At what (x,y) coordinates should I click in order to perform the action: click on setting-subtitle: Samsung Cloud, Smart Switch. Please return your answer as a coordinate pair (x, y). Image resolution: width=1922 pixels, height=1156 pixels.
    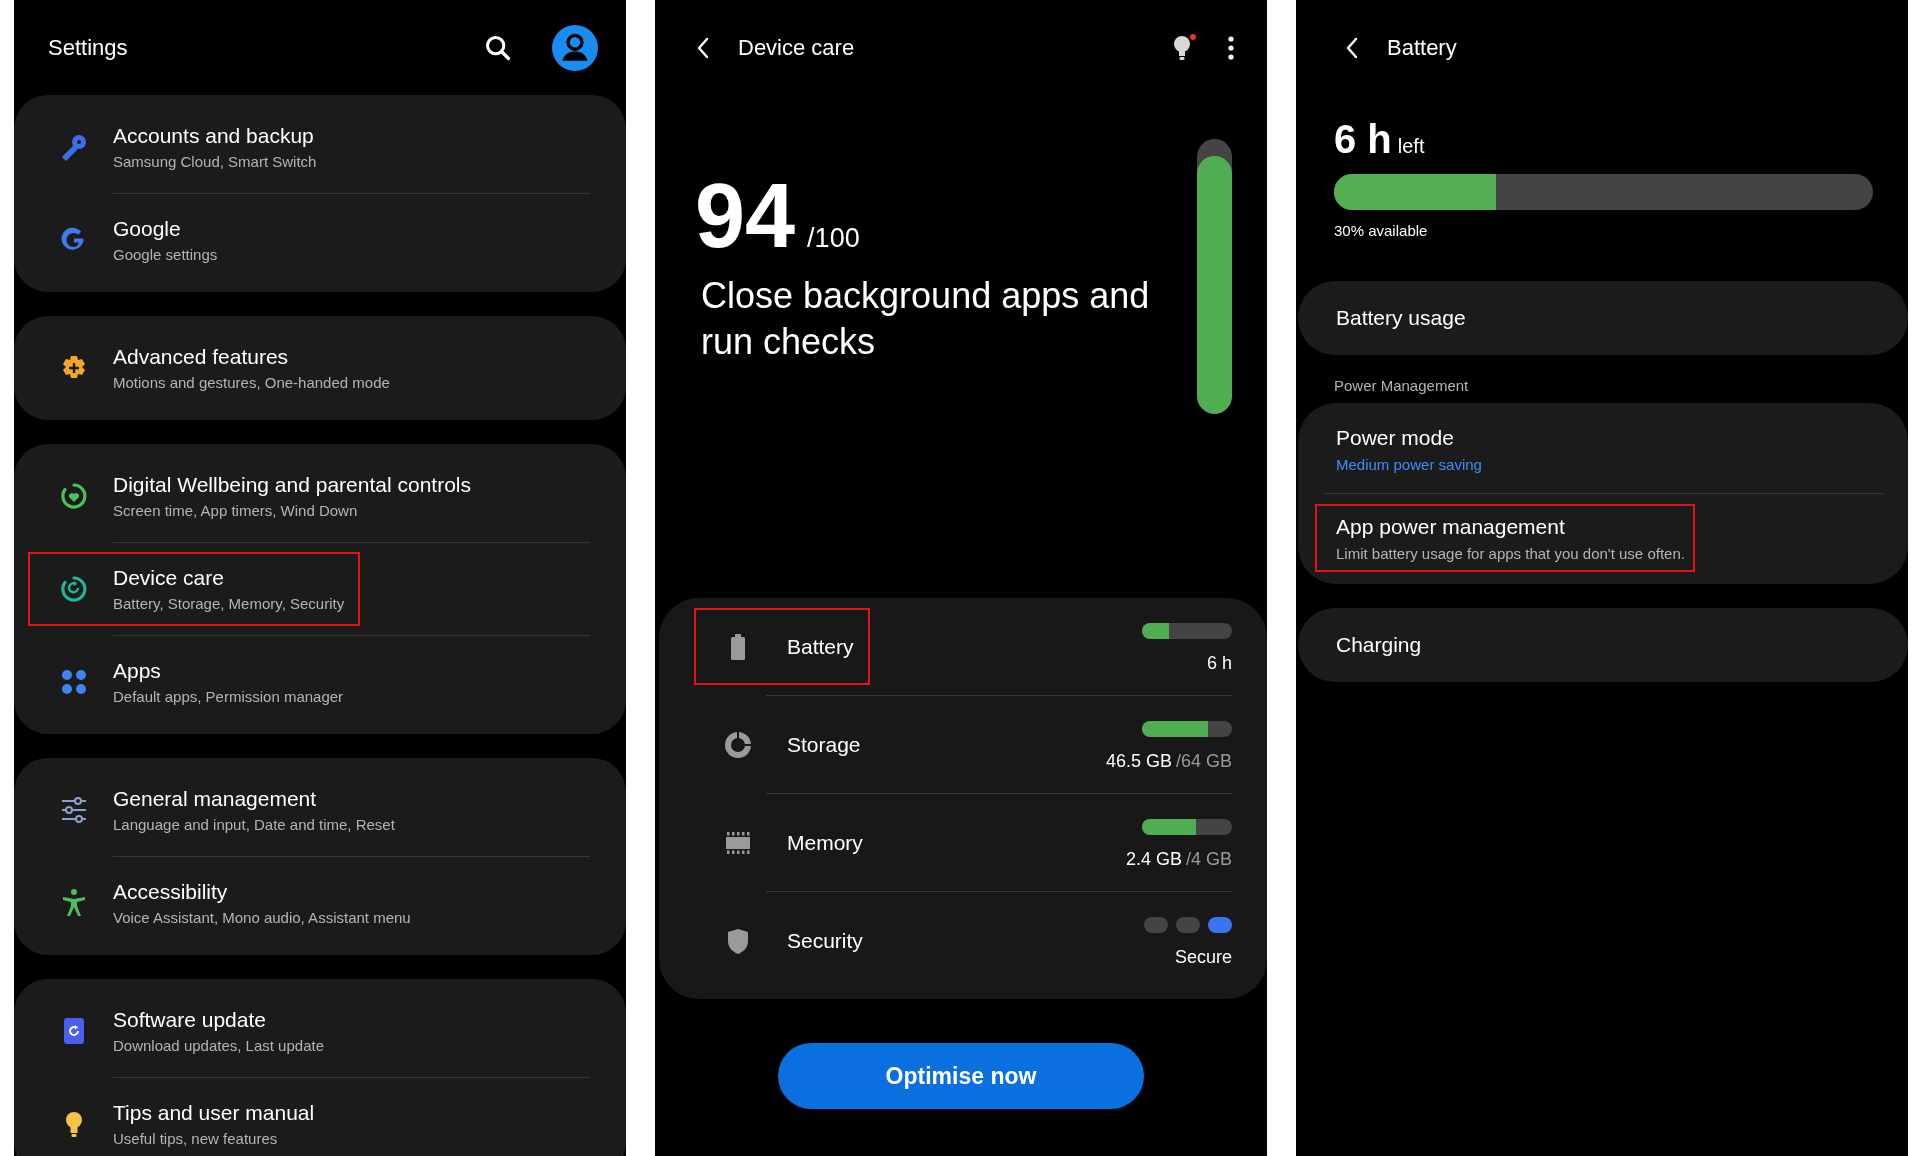
    Looking at the image, I should click on (215, 161).